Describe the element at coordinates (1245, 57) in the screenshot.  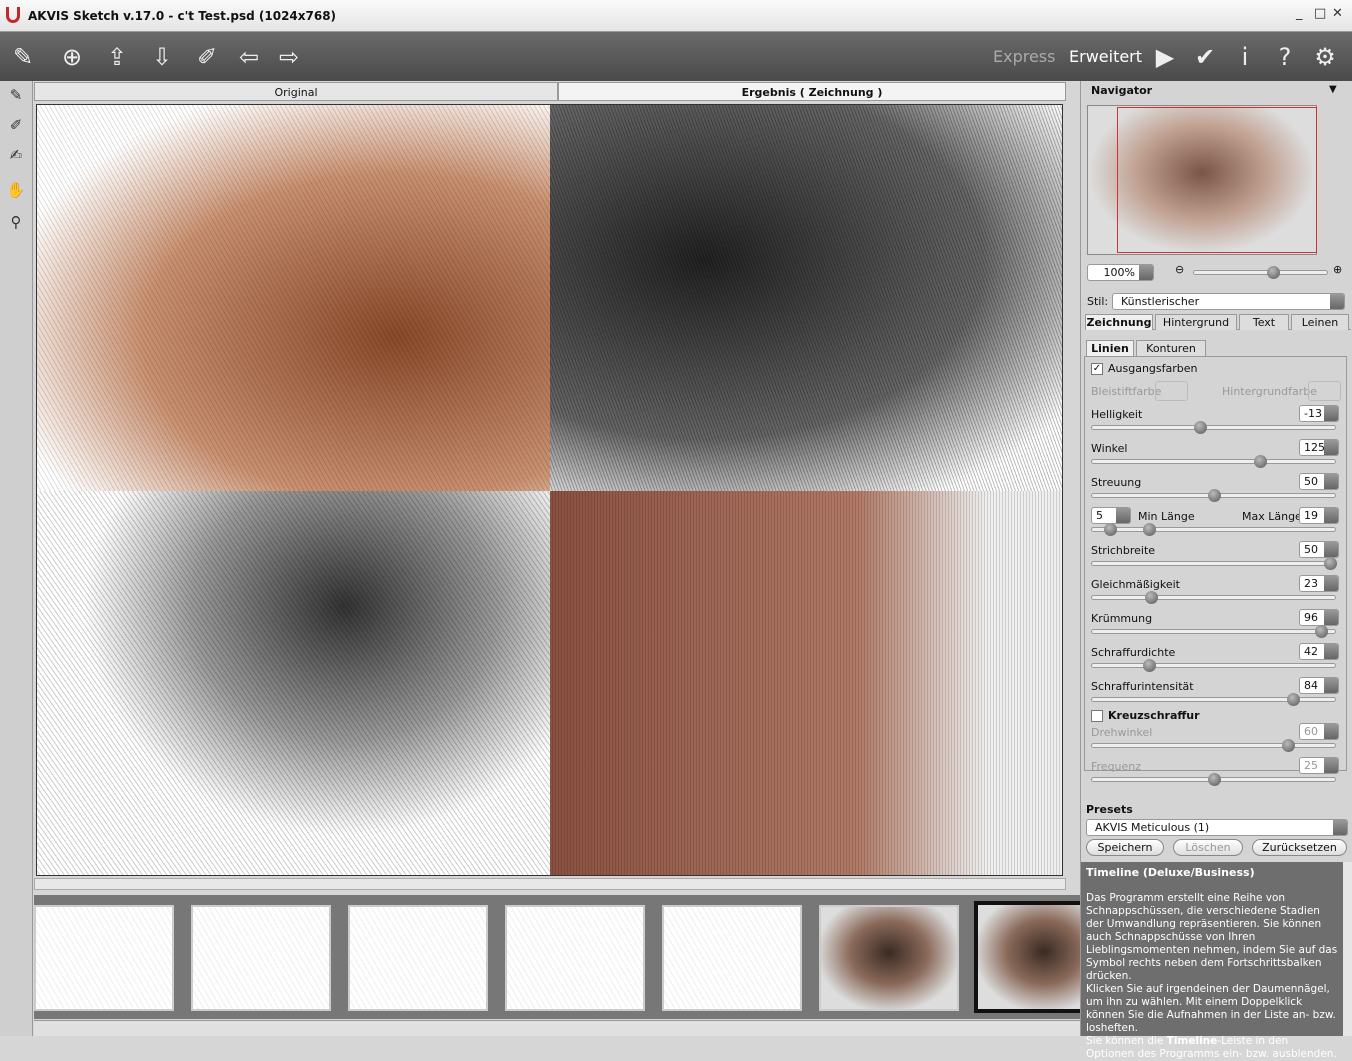
I see `info-button: i` at that location.